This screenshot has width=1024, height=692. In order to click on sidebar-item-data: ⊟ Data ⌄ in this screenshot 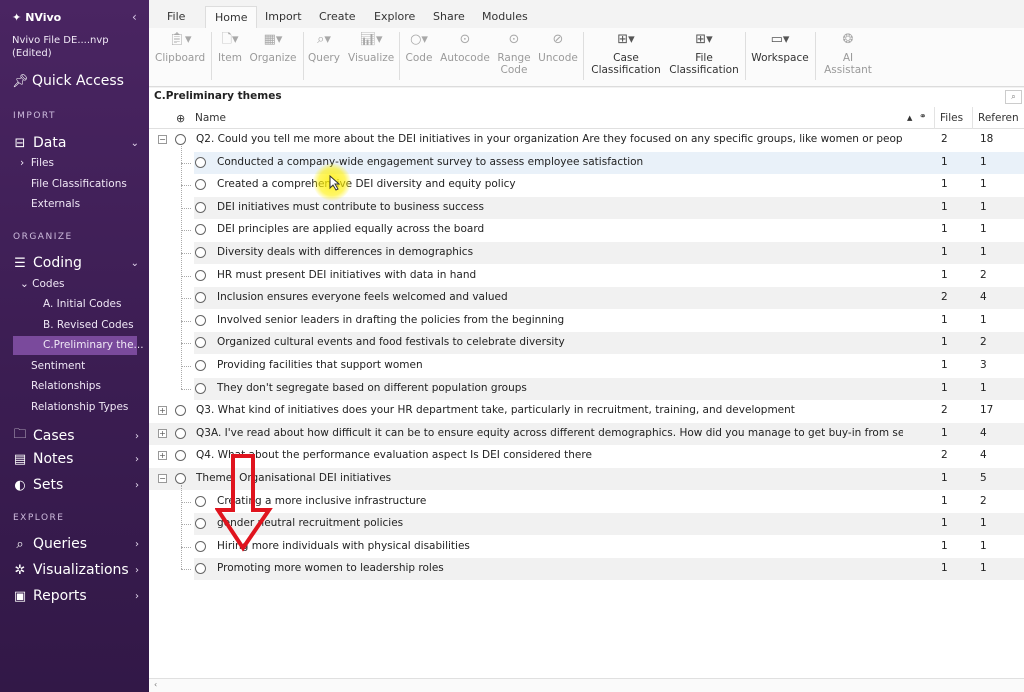, I will do `click(76, 143)`.